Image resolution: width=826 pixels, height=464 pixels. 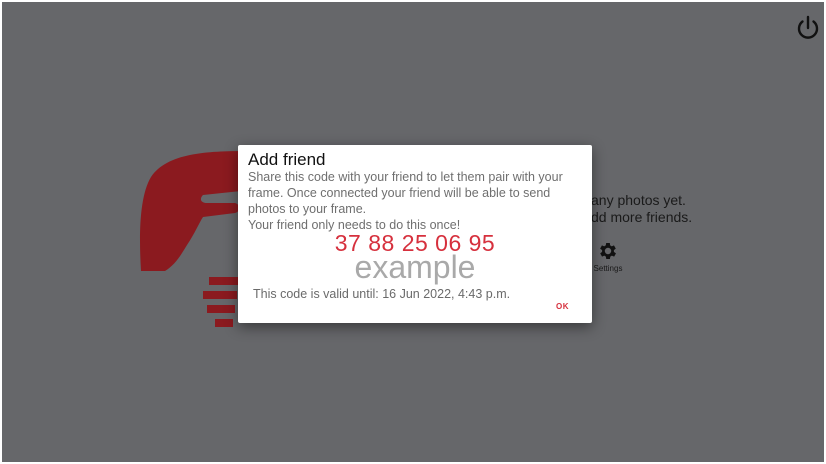 I want to click on empty-state-message: any photos yet. dd more friends., so click(x=641, y=209).